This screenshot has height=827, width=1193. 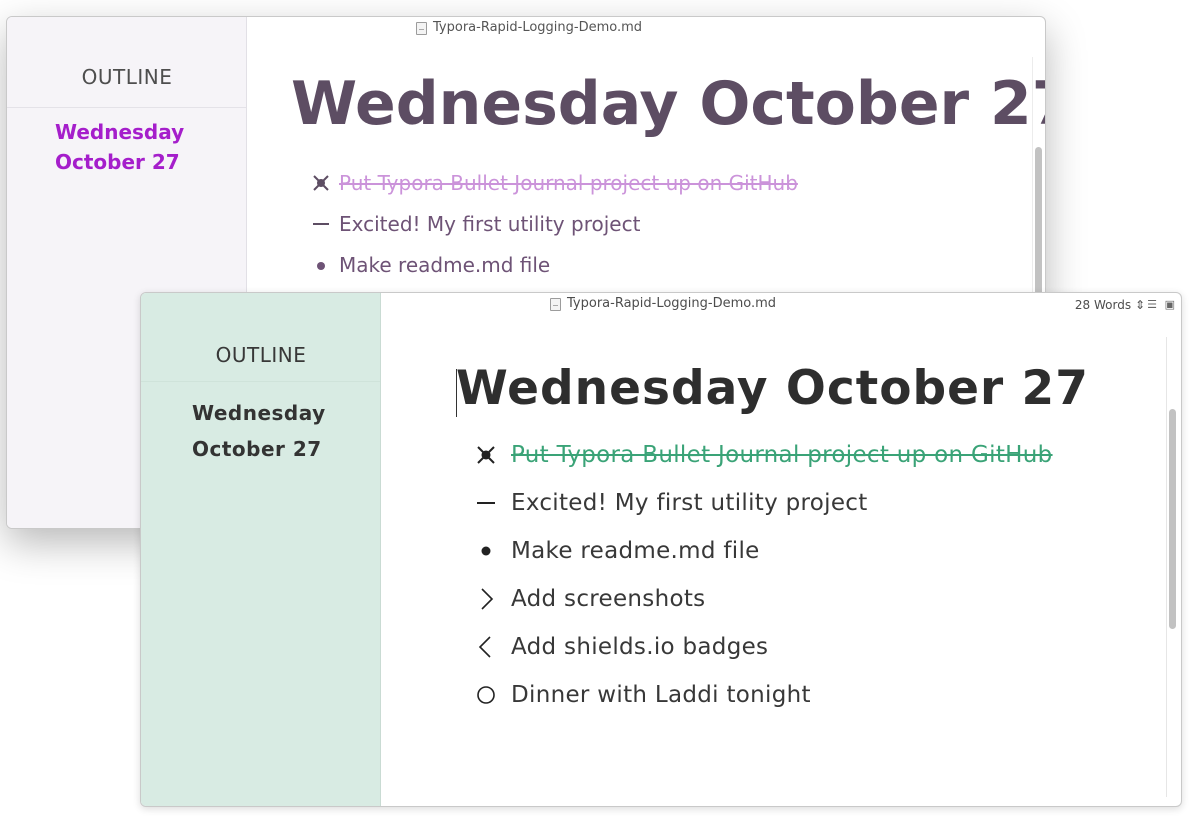 What do you see at coordinates (767, 605) in the screenshot?
I see `list-item: Add screenshots` at bounding box center [767, 605].